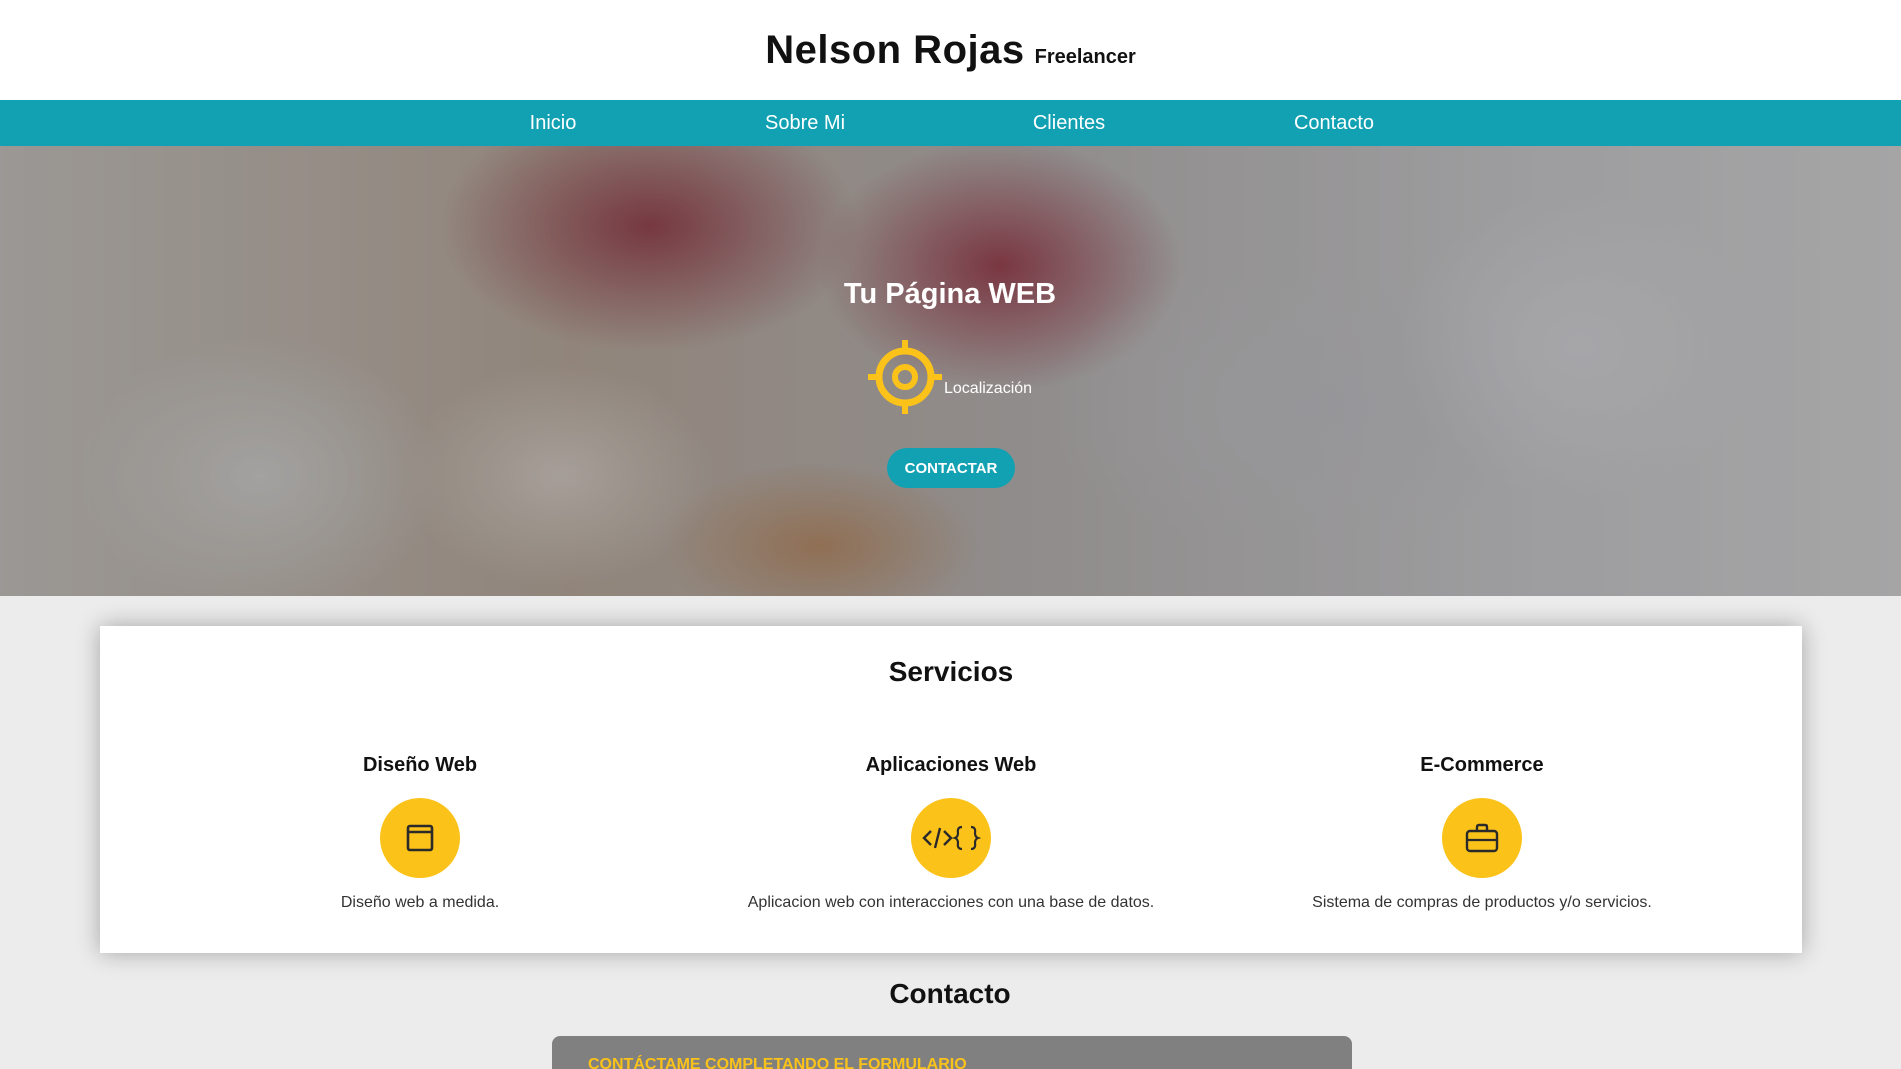 This screenshot has width=1901, height=1069. I want to click on nav-clientes: Clientes, so click(1069, 123).